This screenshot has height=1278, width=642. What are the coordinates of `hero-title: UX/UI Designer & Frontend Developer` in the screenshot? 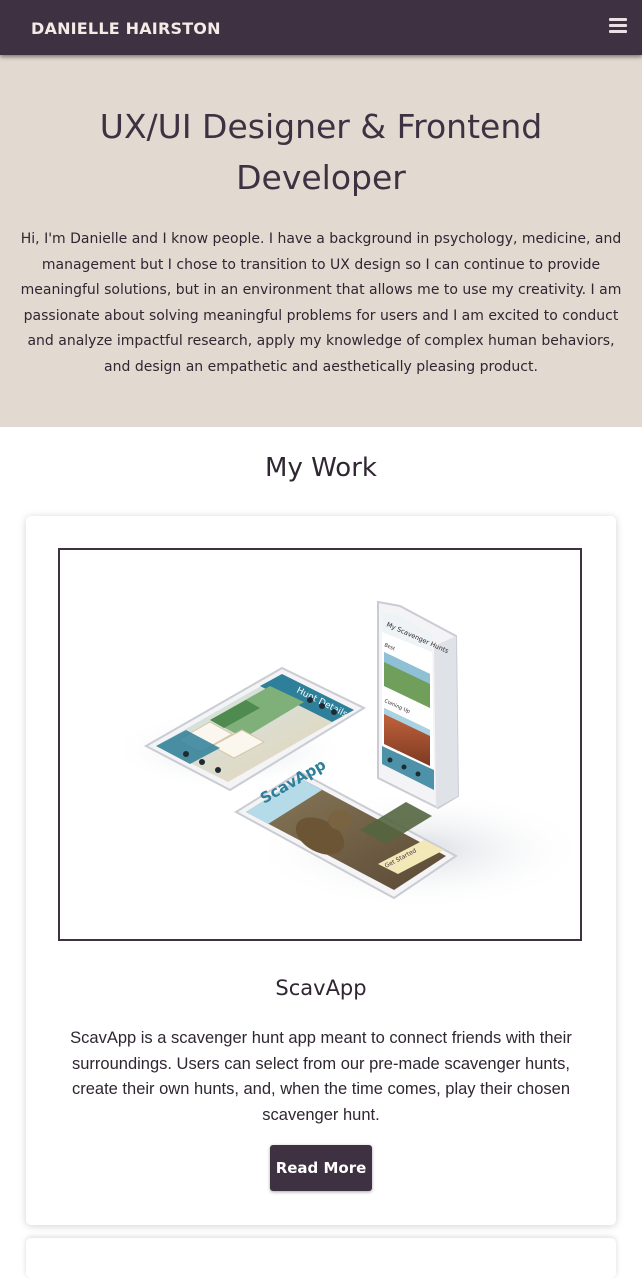 It's located at (321, 152).